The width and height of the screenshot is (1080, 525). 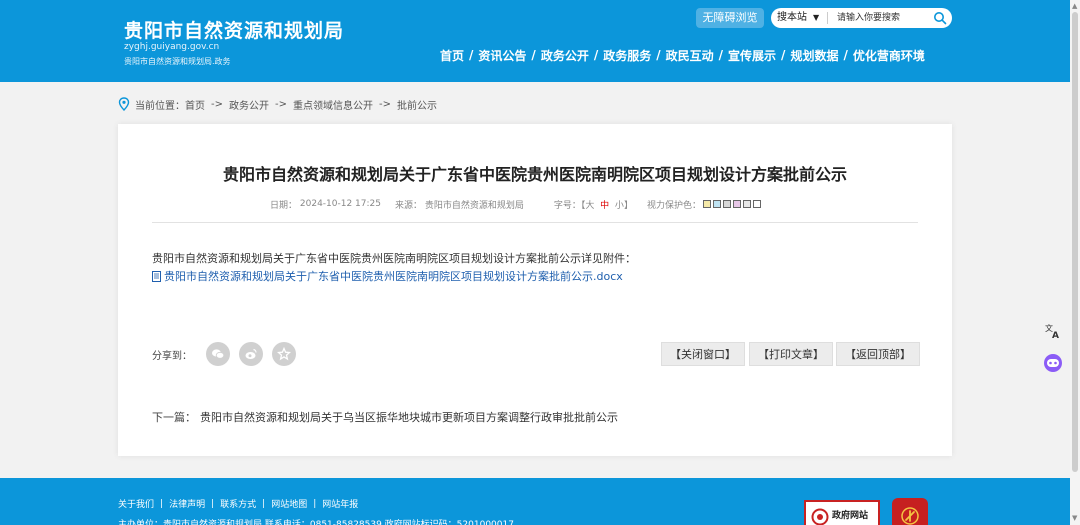 I want to click on share-wechat-button, so click(x=218, y=354).